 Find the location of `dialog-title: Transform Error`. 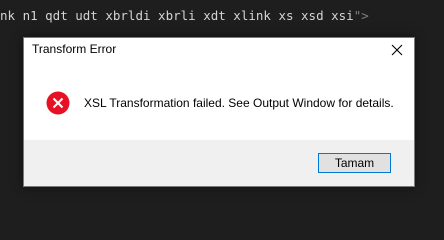

dialog-title: Transform Error is located at coordinates (74, 49).